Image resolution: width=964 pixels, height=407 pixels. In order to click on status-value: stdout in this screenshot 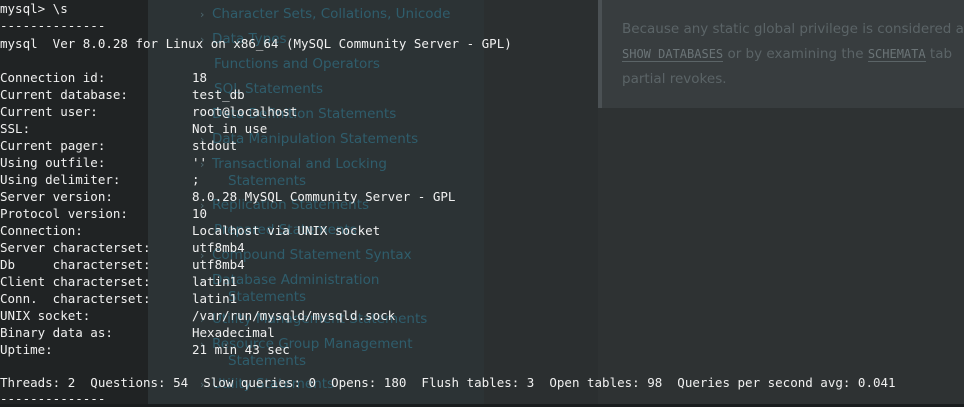, I will do `click(215, 145)`.